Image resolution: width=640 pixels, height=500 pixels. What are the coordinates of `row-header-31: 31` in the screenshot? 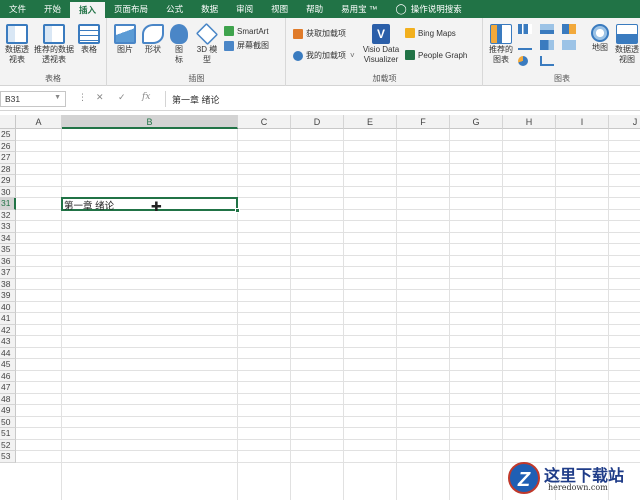 It's located at (8, 204).